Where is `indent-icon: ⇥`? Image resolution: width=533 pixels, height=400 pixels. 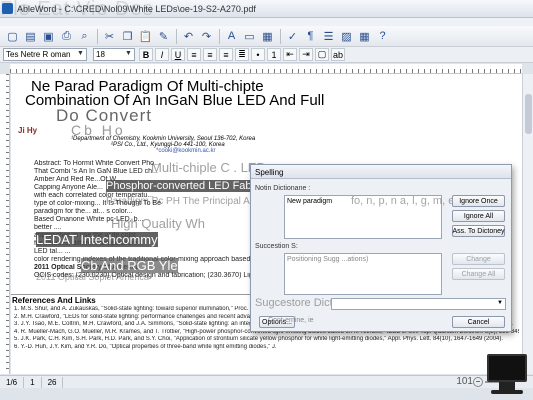 indent-icon: ⇥ is located at coordinates (306, 54).